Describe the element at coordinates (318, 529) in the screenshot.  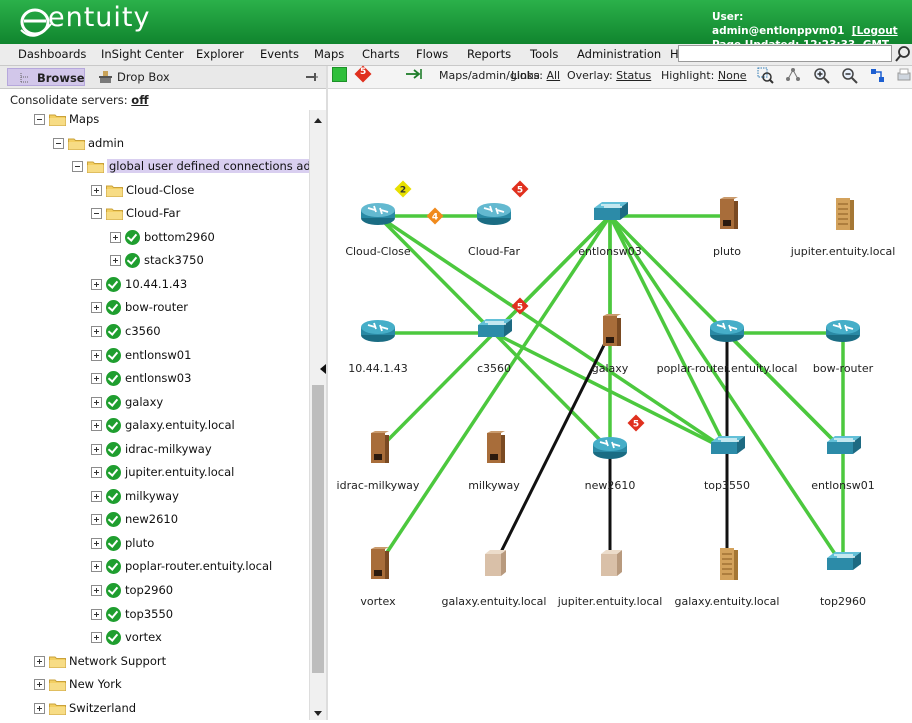
I see `scroll-thumb` at that location.